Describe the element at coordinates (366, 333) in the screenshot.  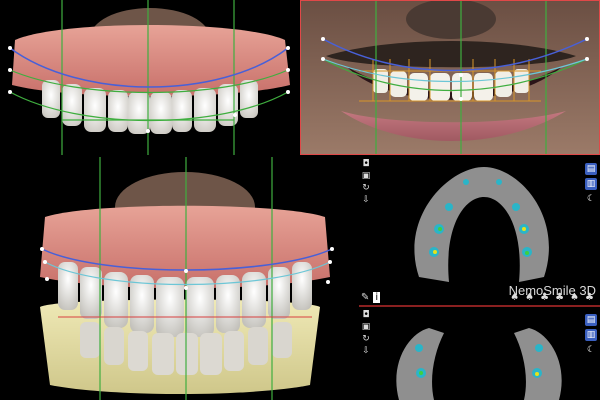
I see `left-toolbar-lower: ◘ ▣ ↻ ⇩` at that location.